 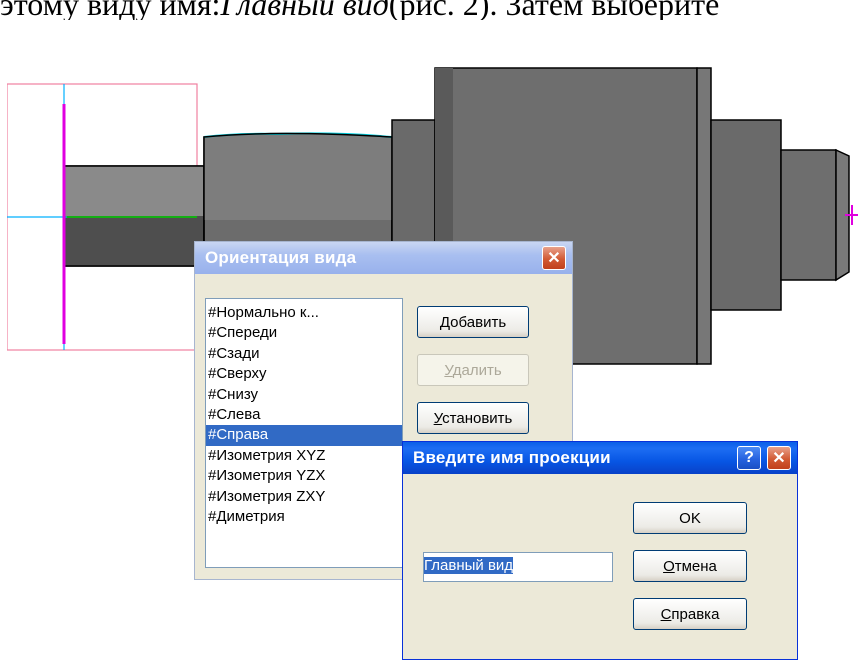 I want to click on orientation-close-button: ✕, so click(x=554, y=258).